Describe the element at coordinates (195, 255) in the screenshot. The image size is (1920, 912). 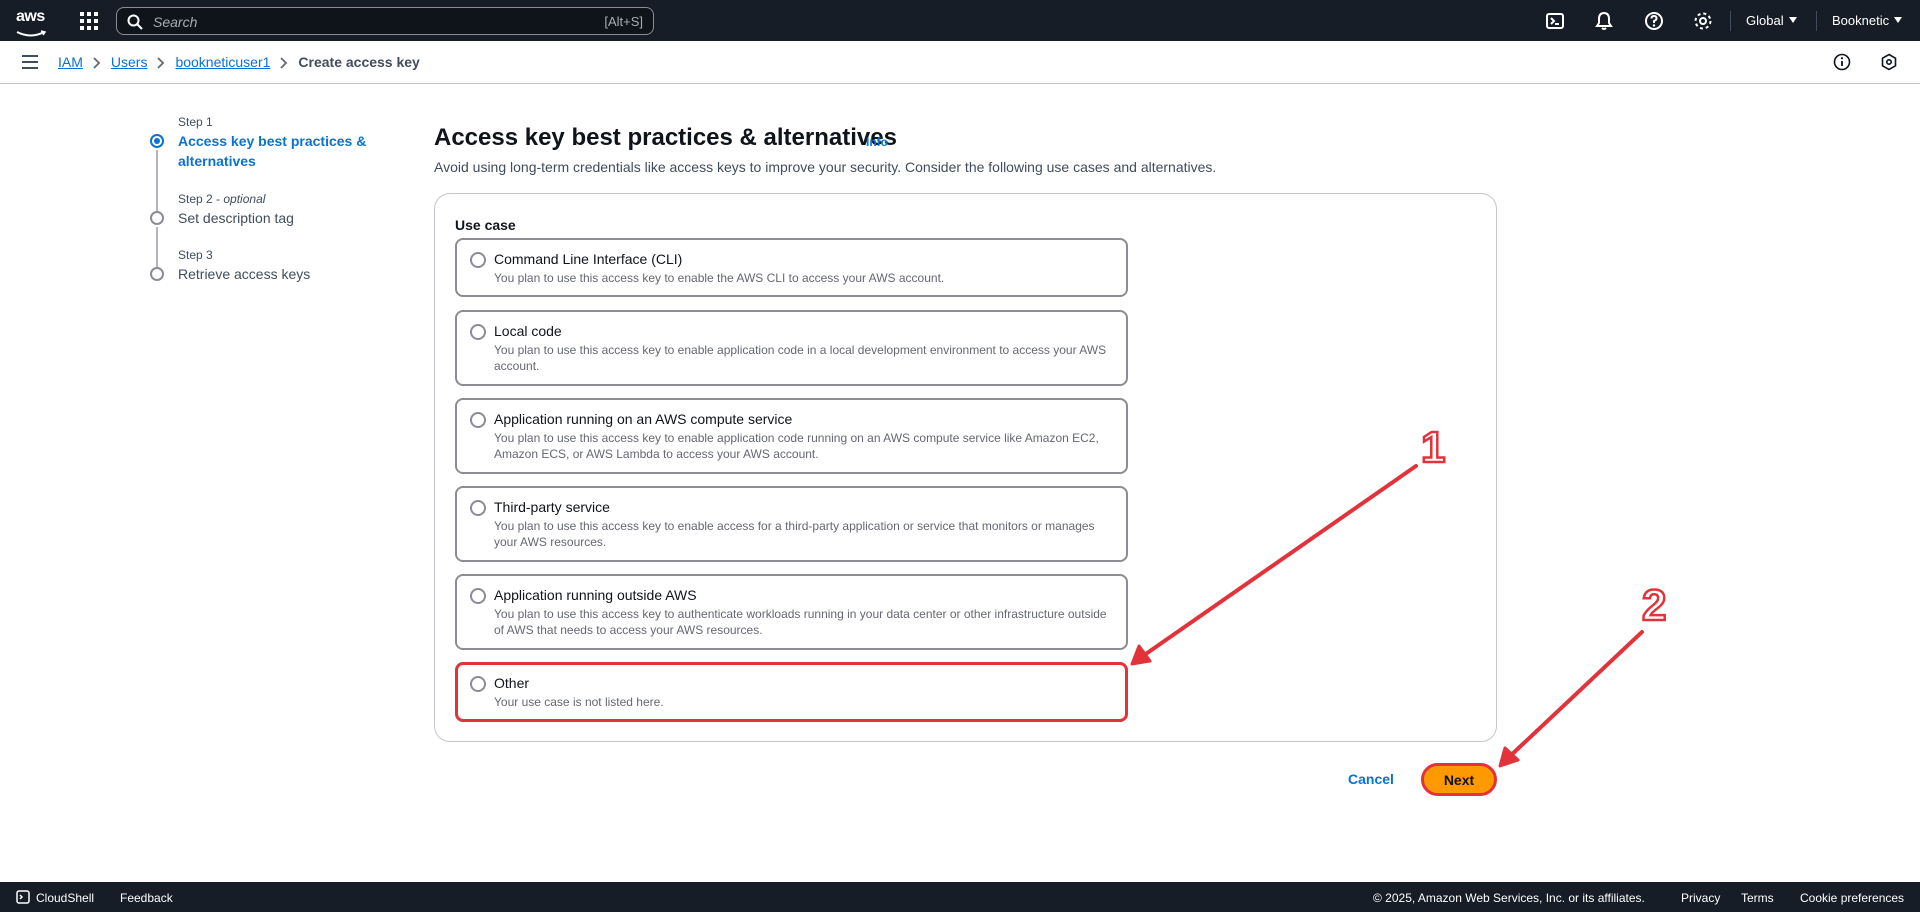
I see `step-3-label: Step 3` at that location.